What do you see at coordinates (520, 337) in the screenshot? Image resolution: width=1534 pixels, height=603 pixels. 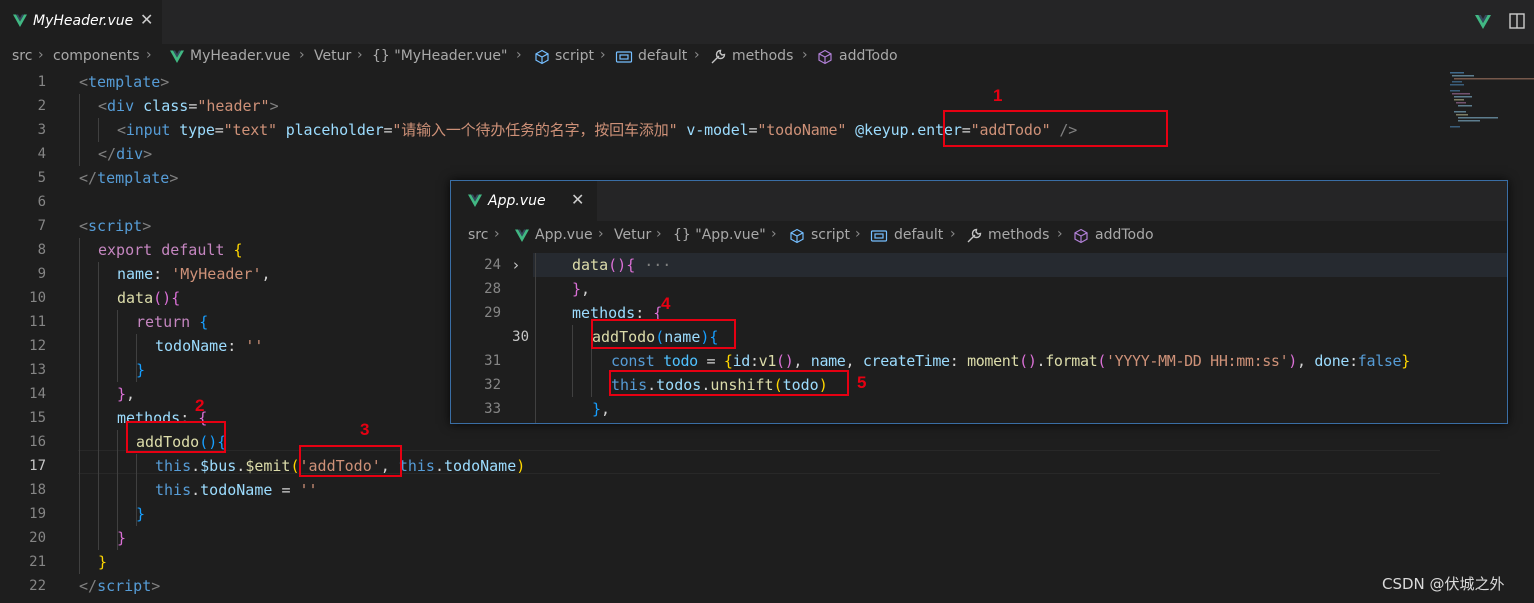 I see `line-number-active: 30` at bounding box center [520, 337].